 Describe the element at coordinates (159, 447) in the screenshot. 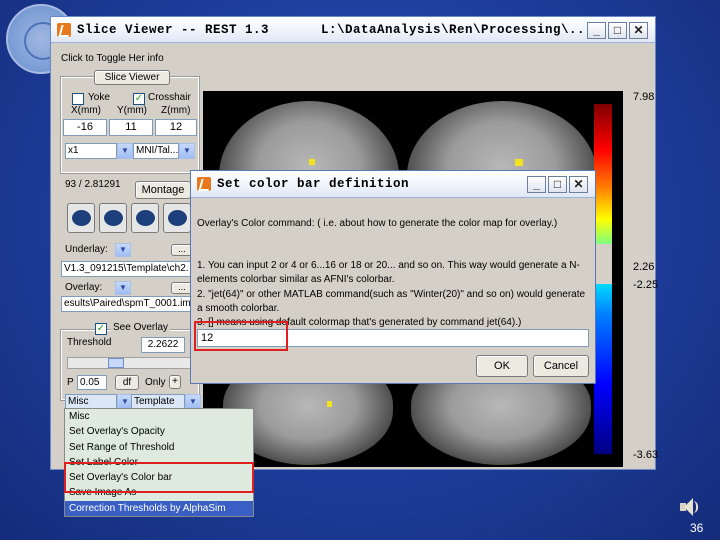

I see `menu-item-set-threshold-range: Set Range of Threshold` at that location.